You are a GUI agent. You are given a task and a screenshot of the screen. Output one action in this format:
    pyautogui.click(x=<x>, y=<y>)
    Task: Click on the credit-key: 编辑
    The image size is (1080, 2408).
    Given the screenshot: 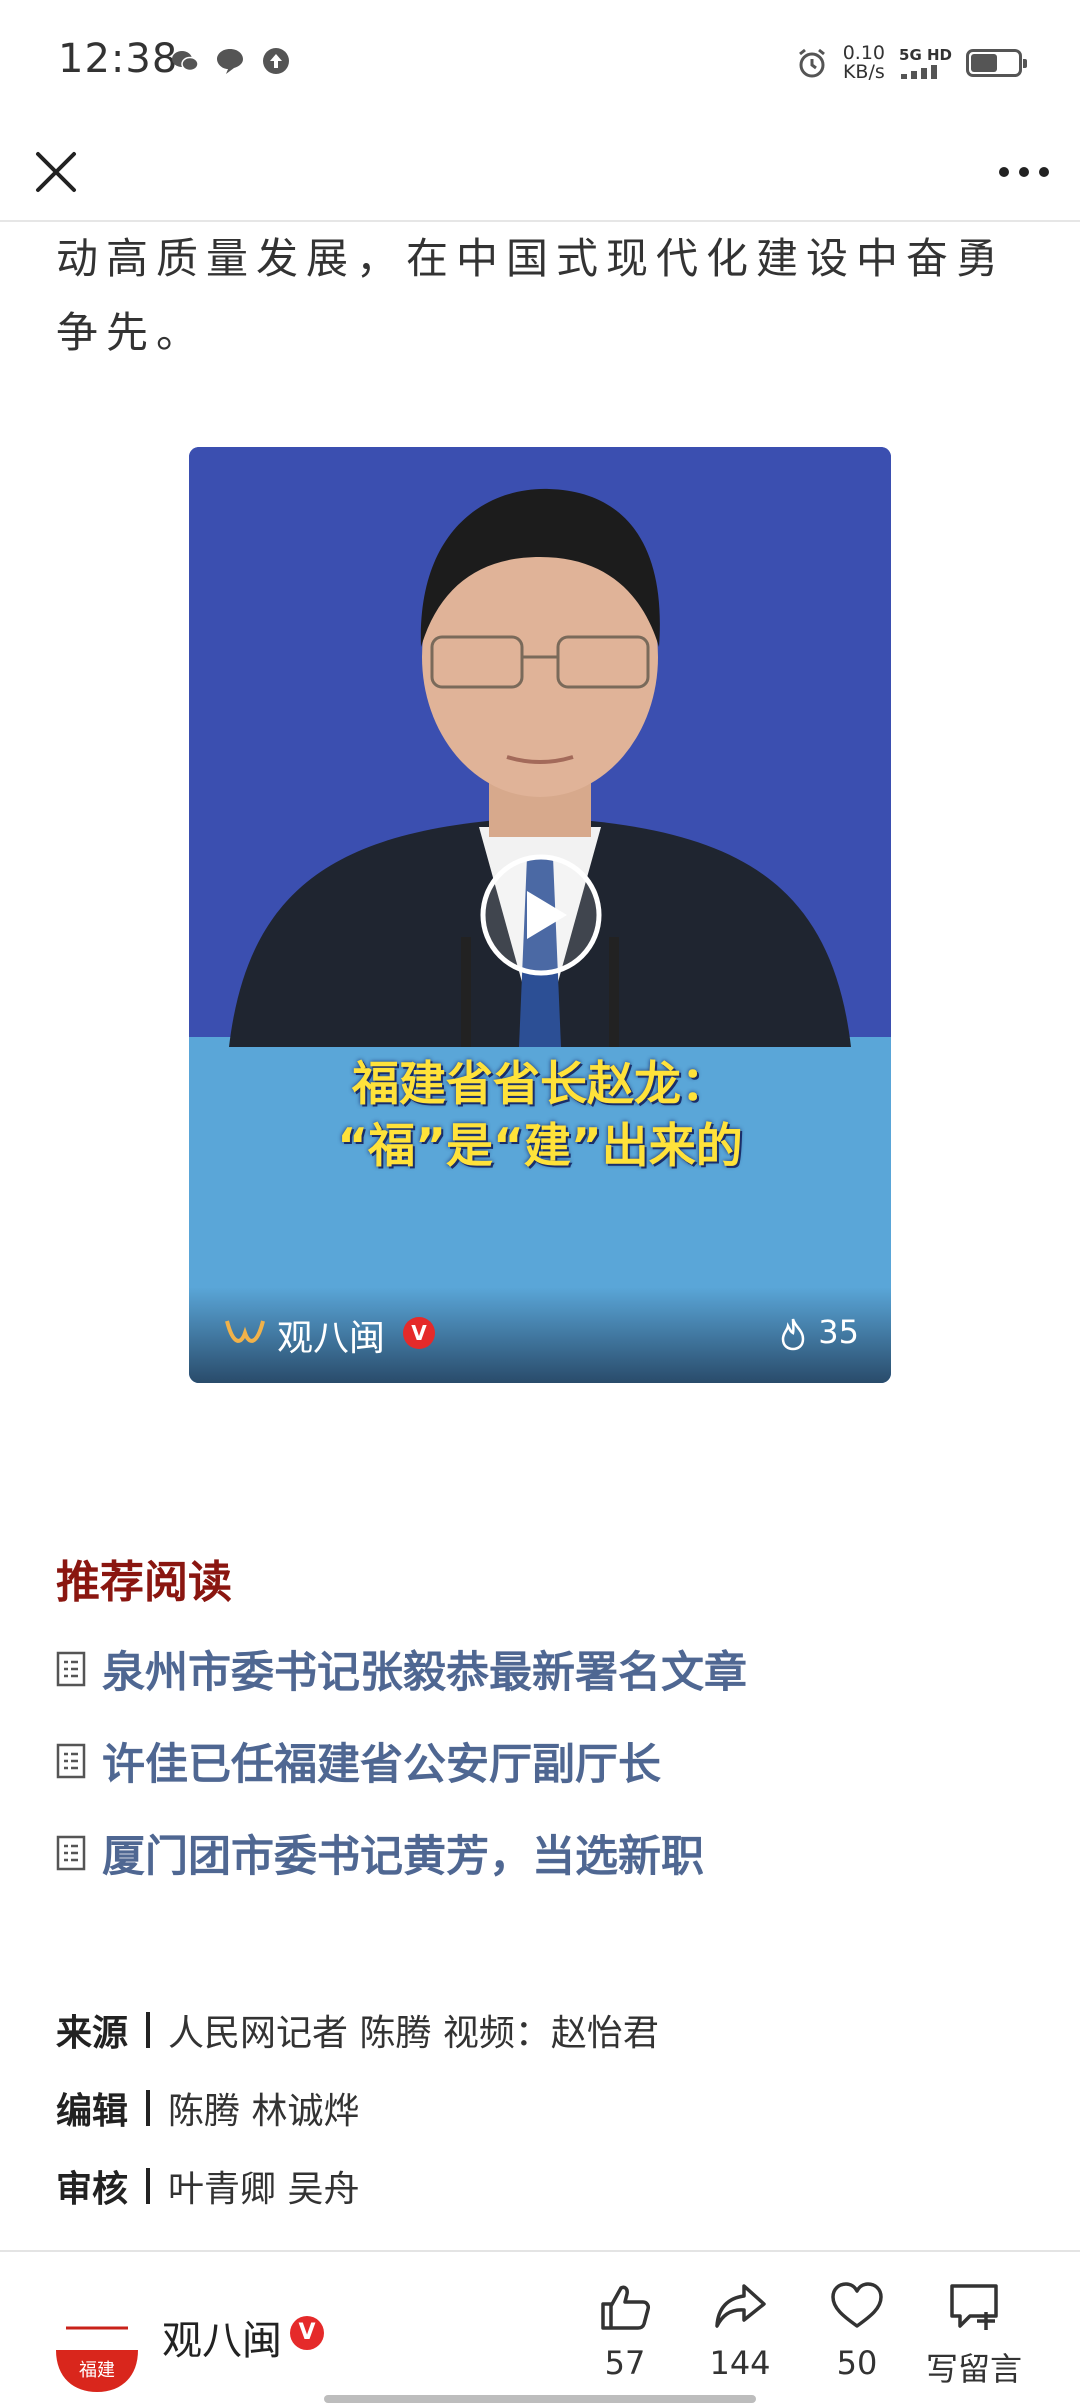 What is the action you would take?
    pyautogui.click(x=92, y=2111)
    